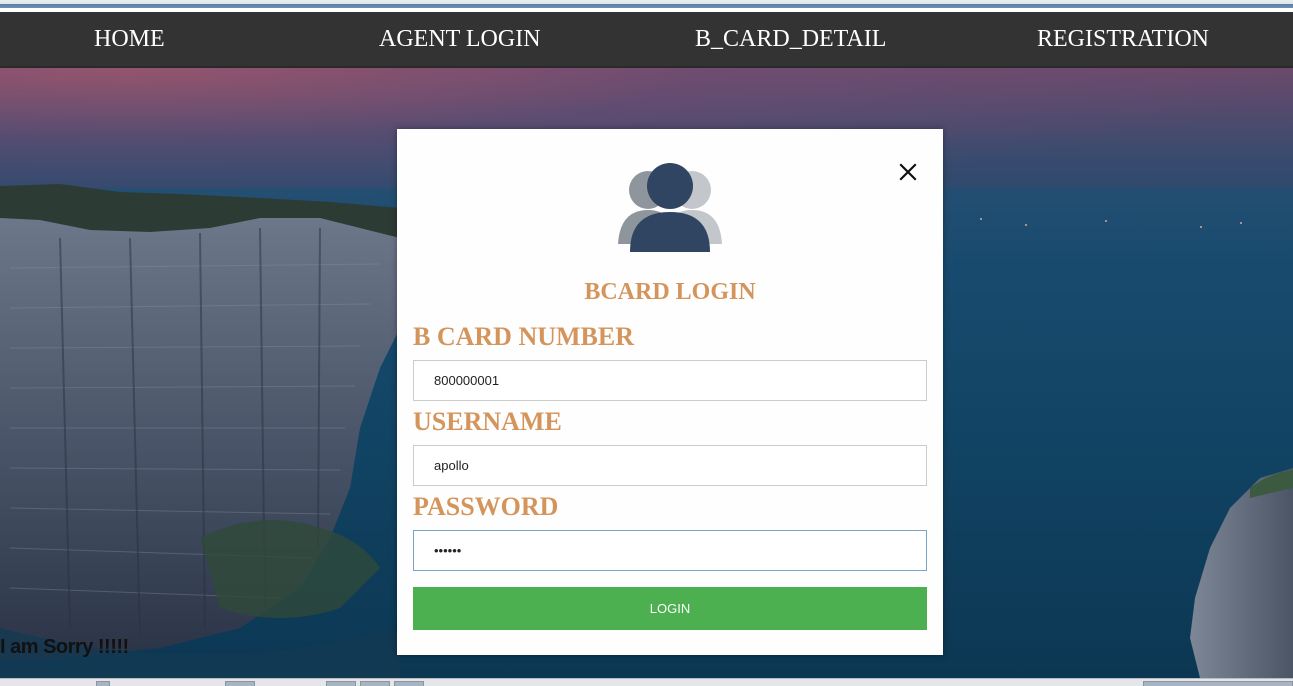 This screenshot has width=1293, height=686. What do you see at coordinates (670, 380) in the screenshot?
I see `card-number-input` at bounding box center [670, 380].